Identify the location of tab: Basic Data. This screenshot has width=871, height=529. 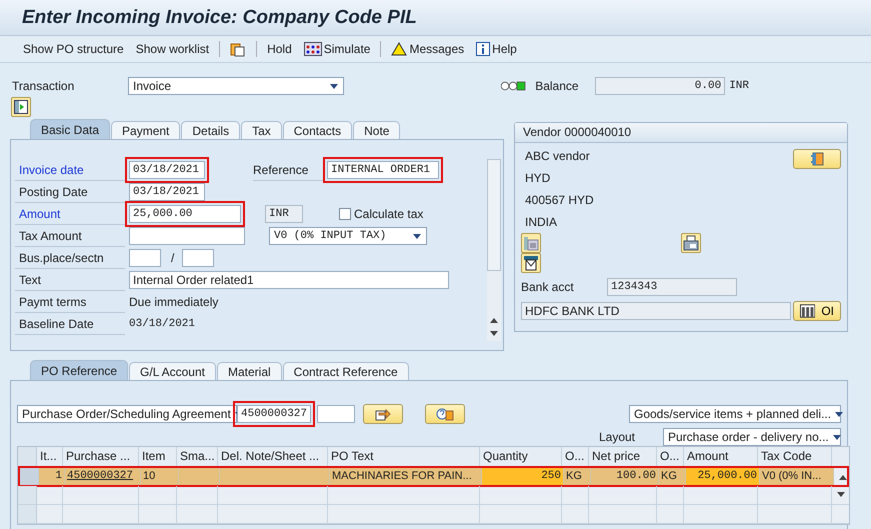
(70, 129).